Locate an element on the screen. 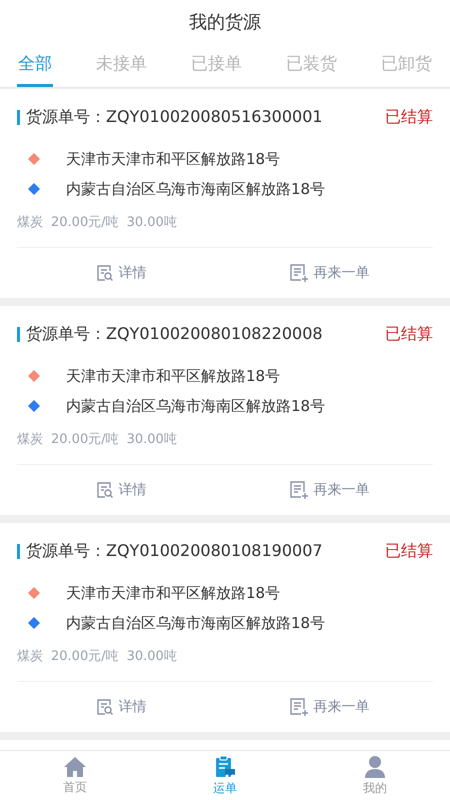 This screenshot has width=450, height=800. filter-tab: 已卸货 is located at coordinates (406, 66).